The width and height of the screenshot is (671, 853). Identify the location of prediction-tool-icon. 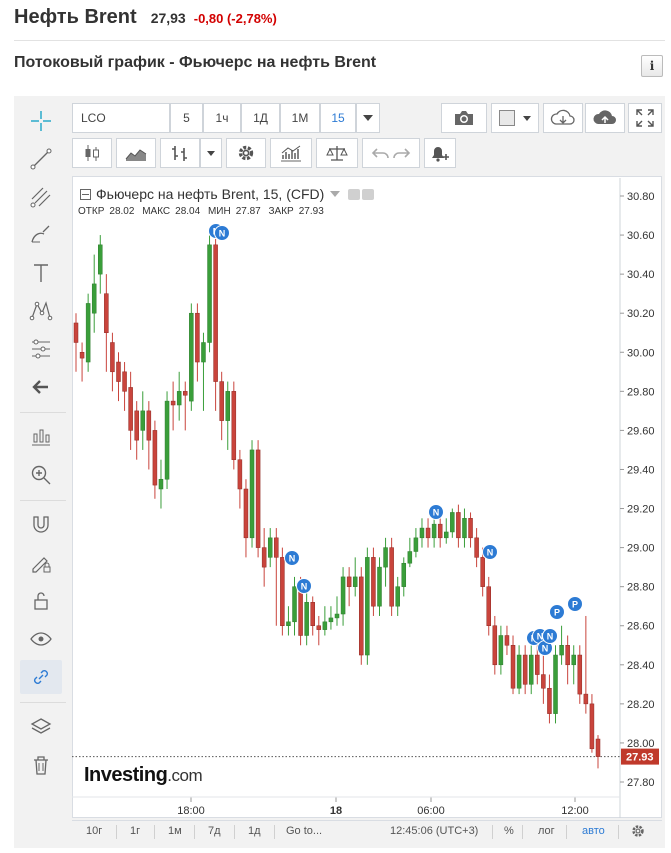
(41, 349).